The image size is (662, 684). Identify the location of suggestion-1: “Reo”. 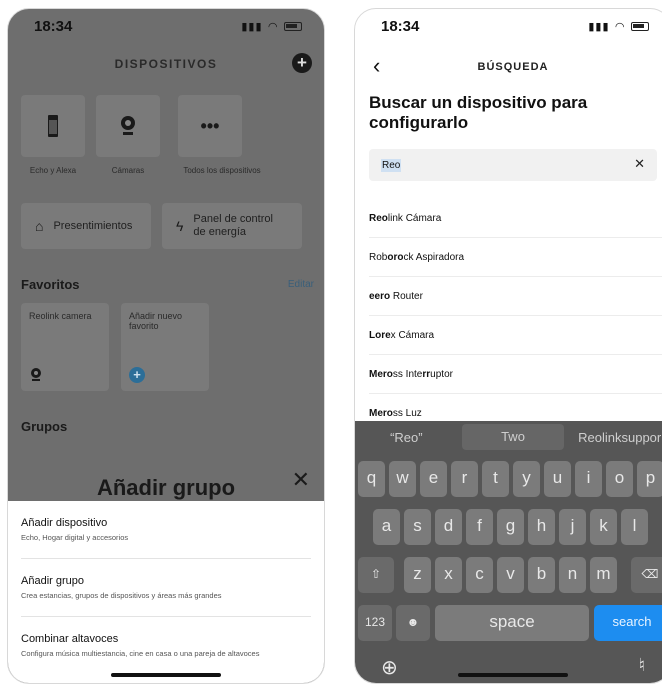
(406, 437).